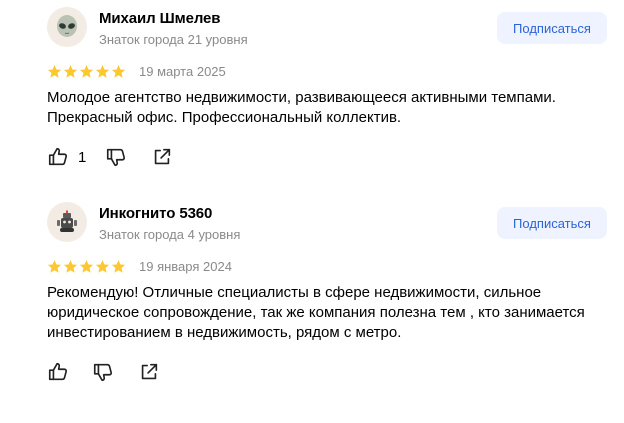 This screenshot has width=624, height=423. I want to click on review-actions: 1, so click(117, 157).